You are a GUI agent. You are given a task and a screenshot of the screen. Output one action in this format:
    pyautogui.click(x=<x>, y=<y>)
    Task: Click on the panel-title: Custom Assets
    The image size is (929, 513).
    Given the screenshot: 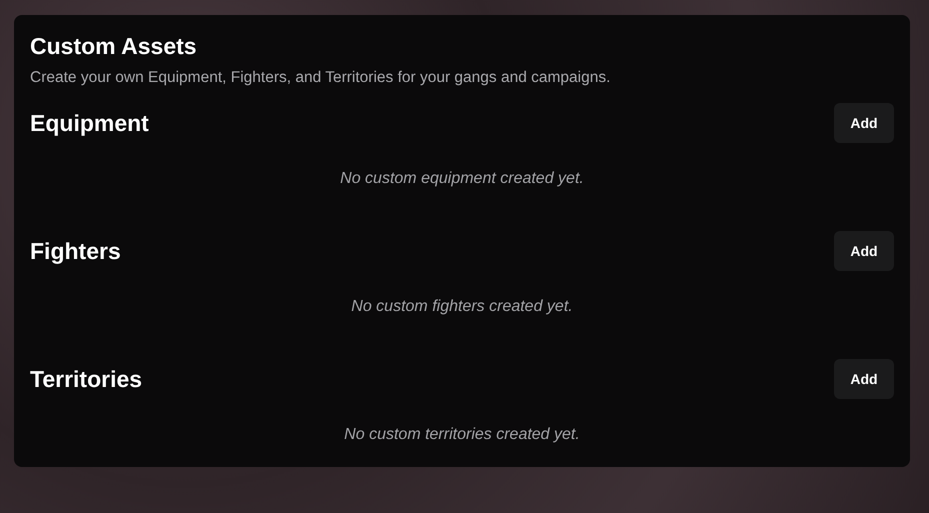 What is the action you would take?
    pyautogui.click(x=114, y=46)
    